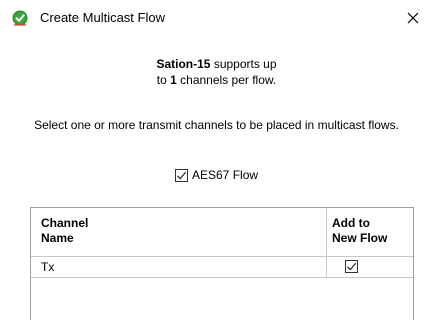 The image size is (433, 320). I want to click on aes67-flow-label: AES67 Flow, so click(225, 175).